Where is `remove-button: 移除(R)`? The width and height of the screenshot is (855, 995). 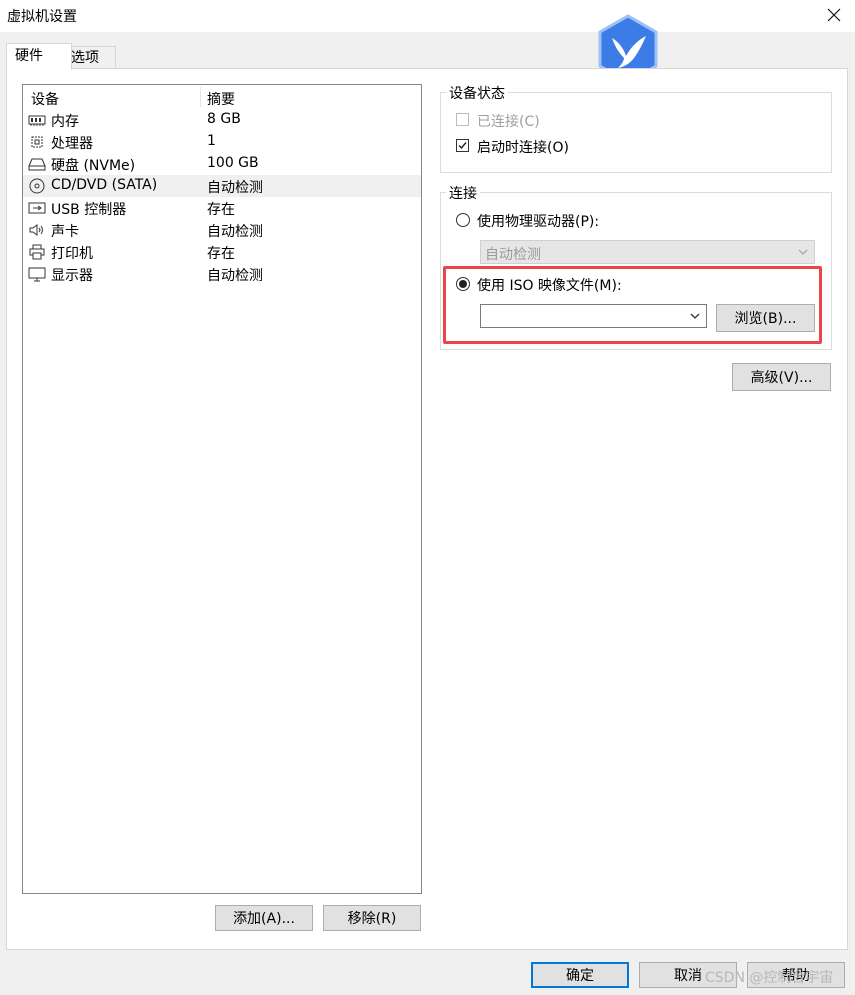
remove-button: 移除(R) is located at coordinates (372, 918).